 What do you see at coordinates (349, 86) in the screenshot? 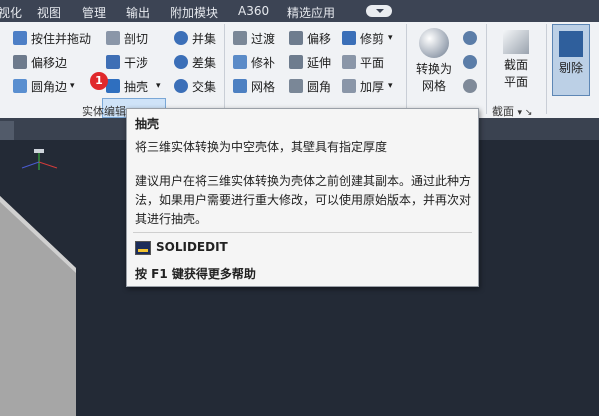
I see `thicken-icon` at bounding box center [349, 86].